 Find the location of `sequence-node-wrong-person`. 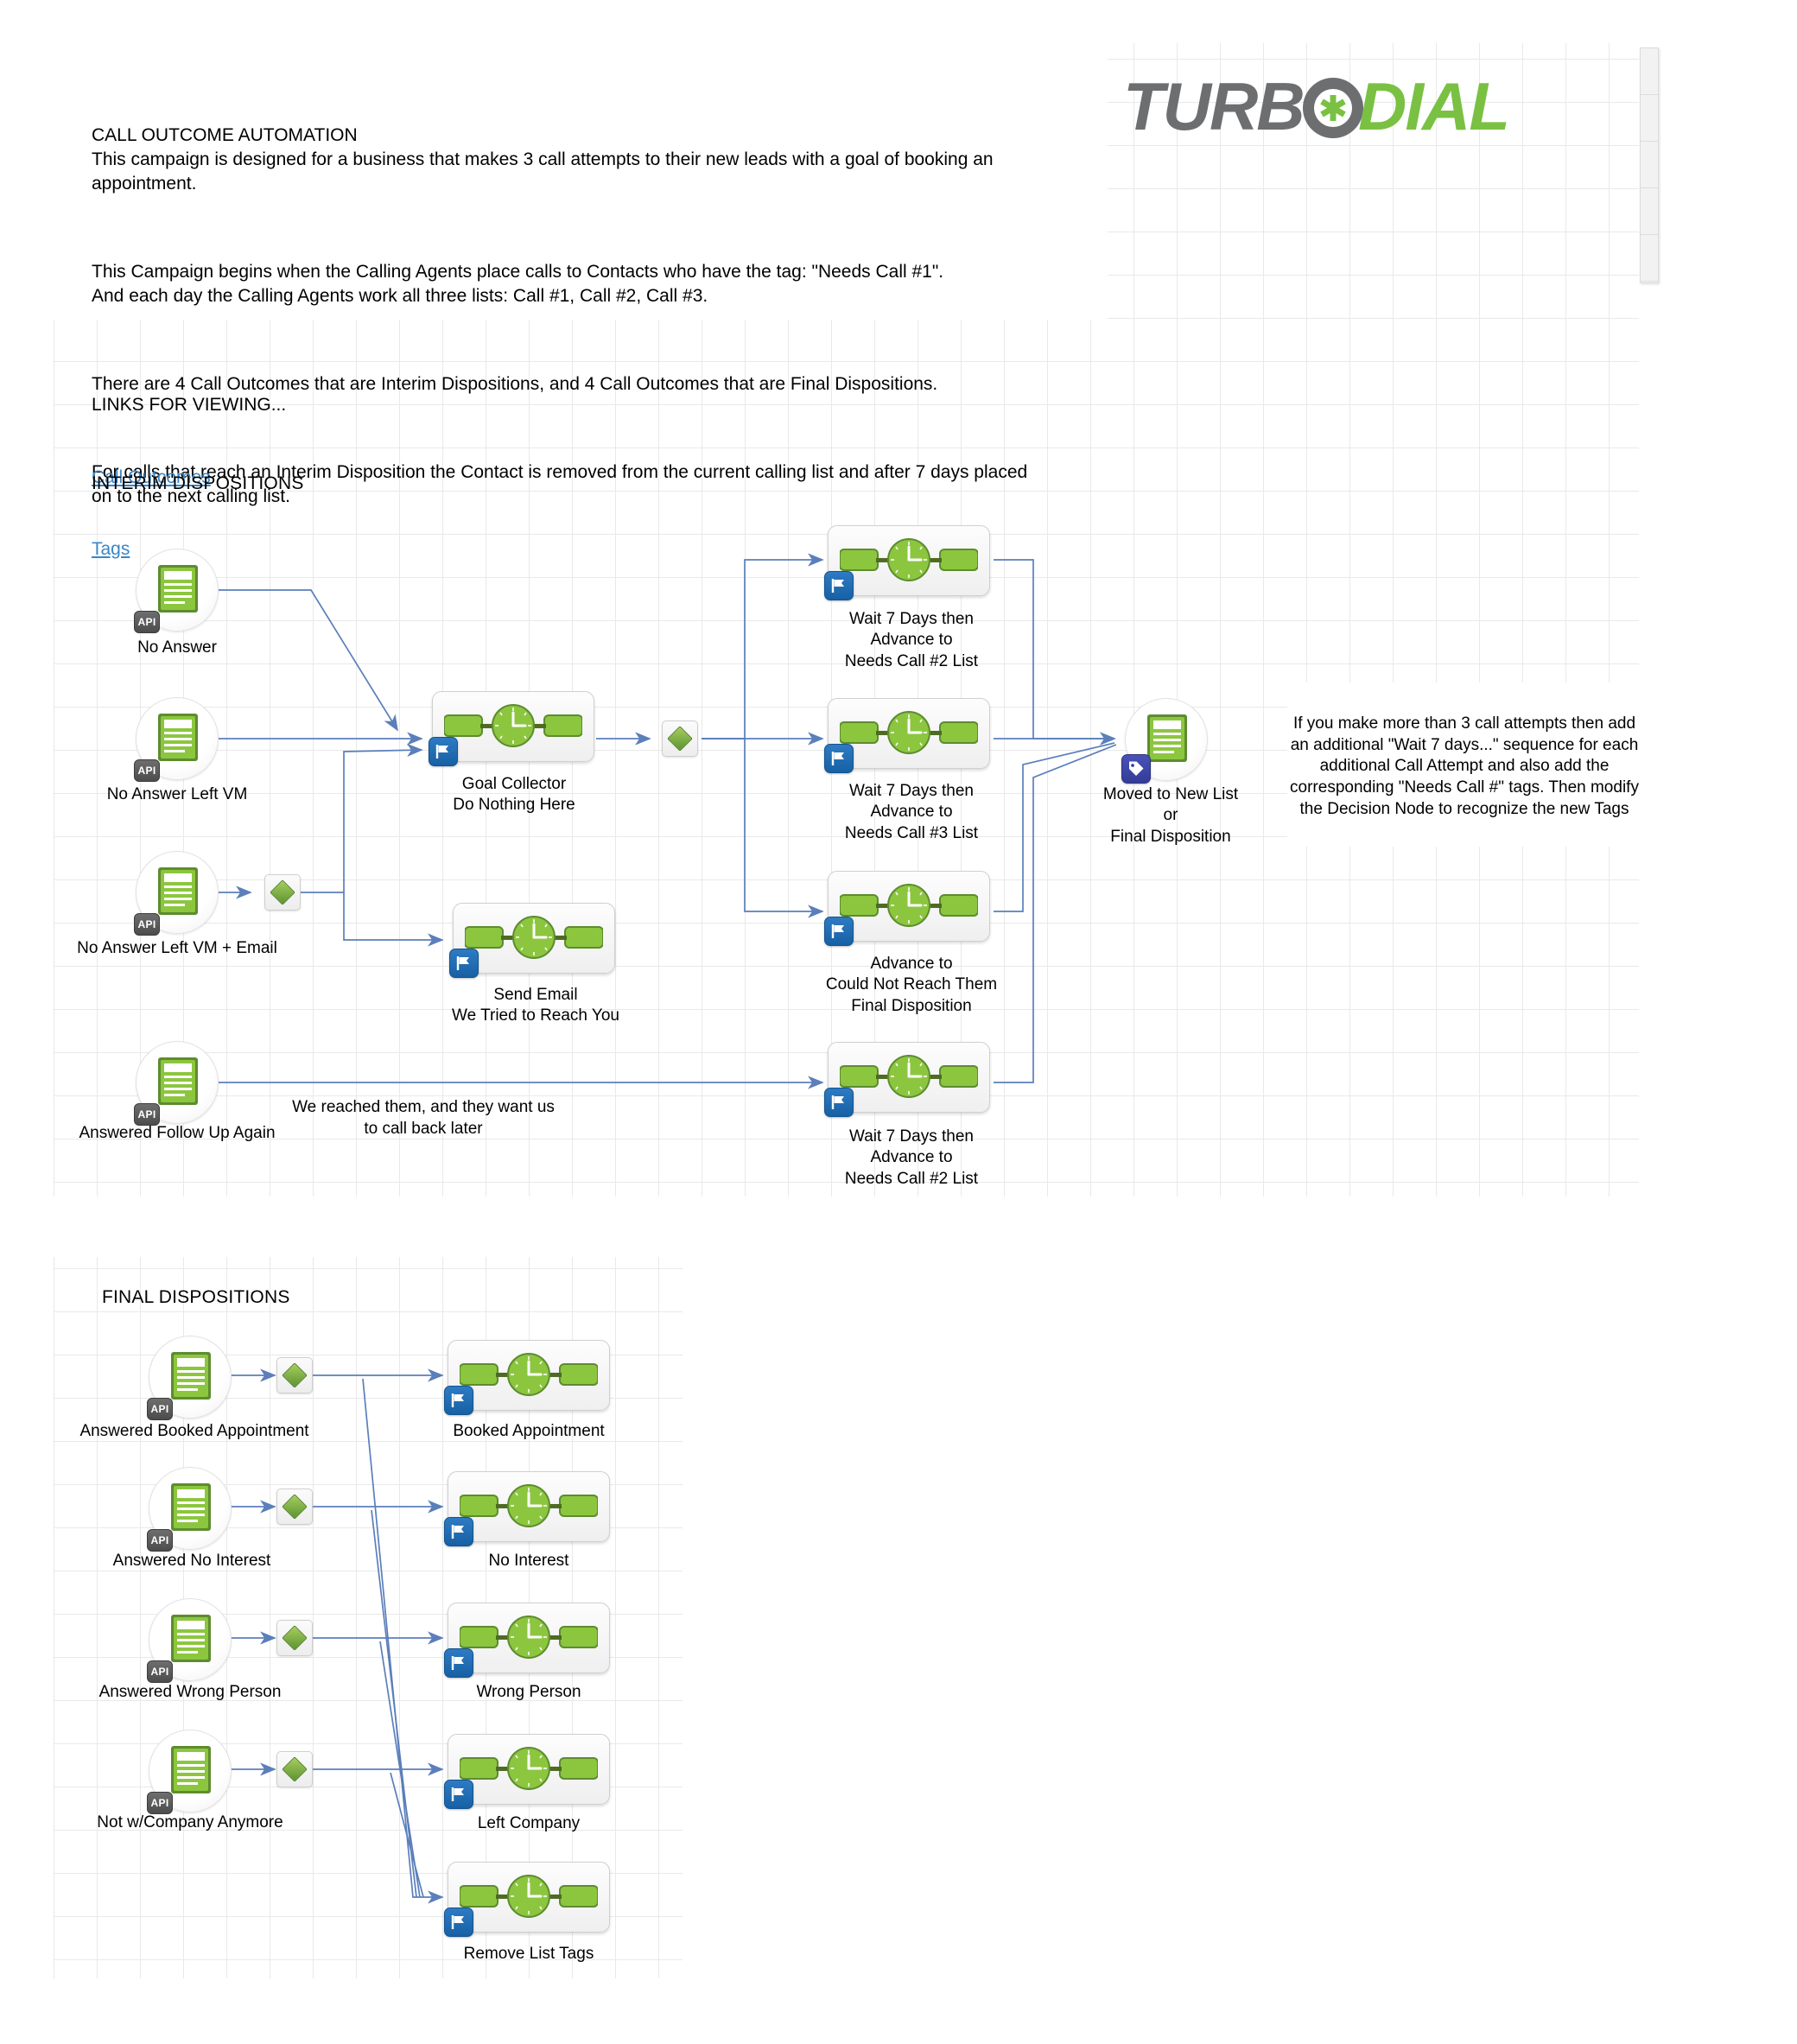

sequence-node-wrong-person is located at coordinates (527, 1640).